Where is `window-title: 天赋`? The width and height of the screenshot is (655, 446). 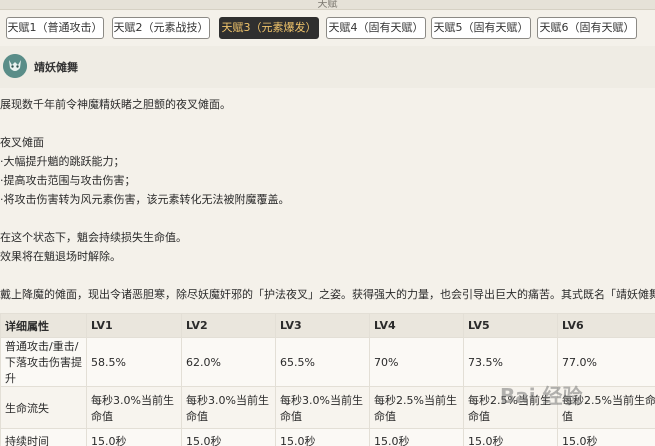
window-title: 天赋 is located at coordinates (327, 5).